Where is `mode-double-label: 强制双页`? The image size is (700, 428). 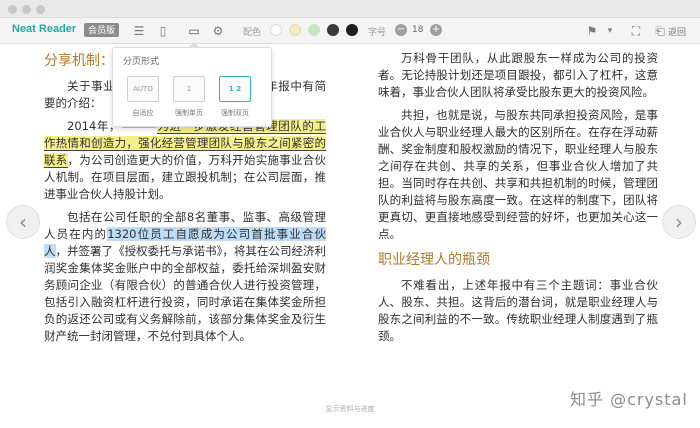 mode-double-label: 强制双页 is located at coordinates (235, 113).